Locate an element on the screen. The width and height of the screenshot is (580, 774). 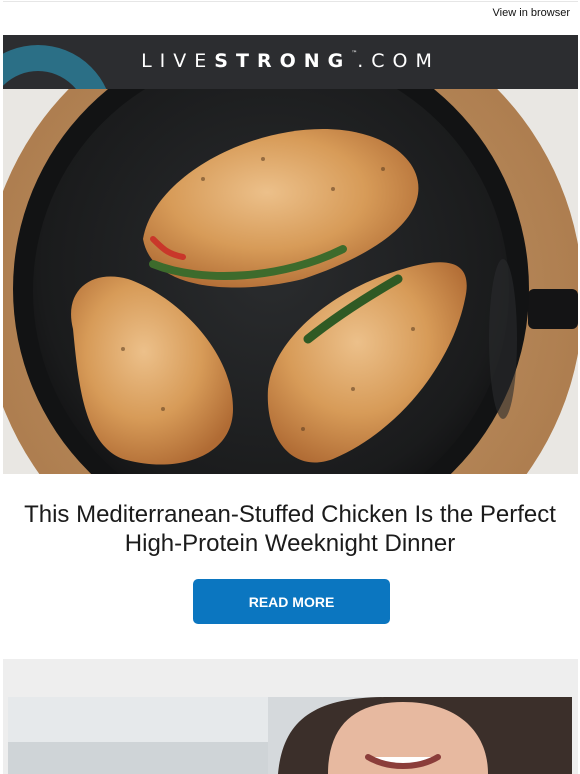
view-in-browser-link: View in browser is located at coordinates (531, 13).